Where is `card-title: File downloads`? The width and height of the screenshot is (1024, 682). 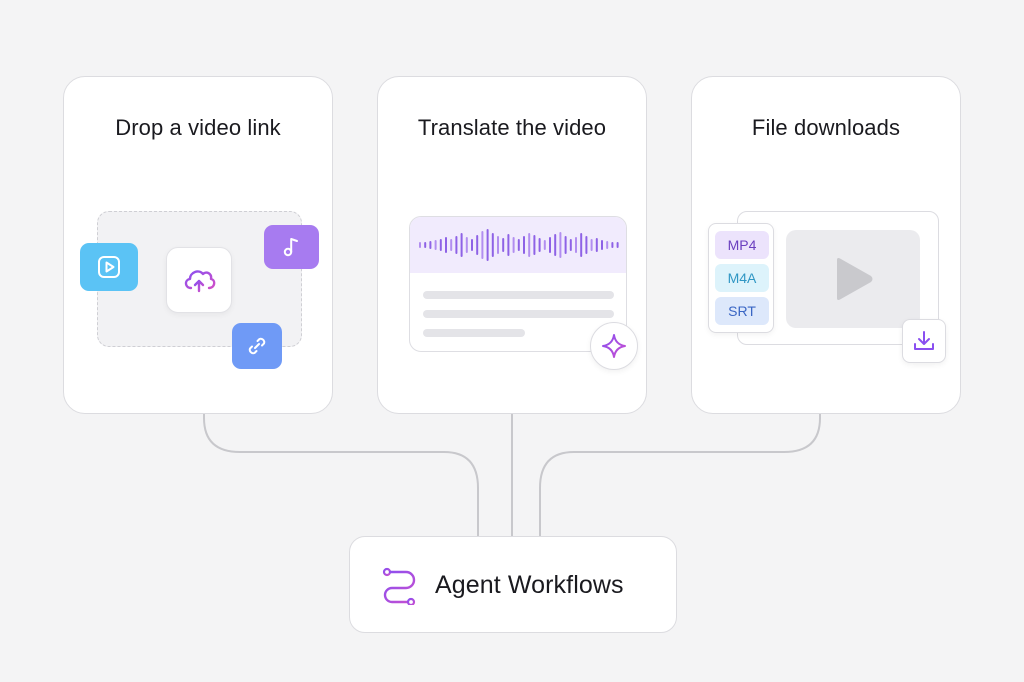 card-title: File downloads is located at coordinates (826, 127).